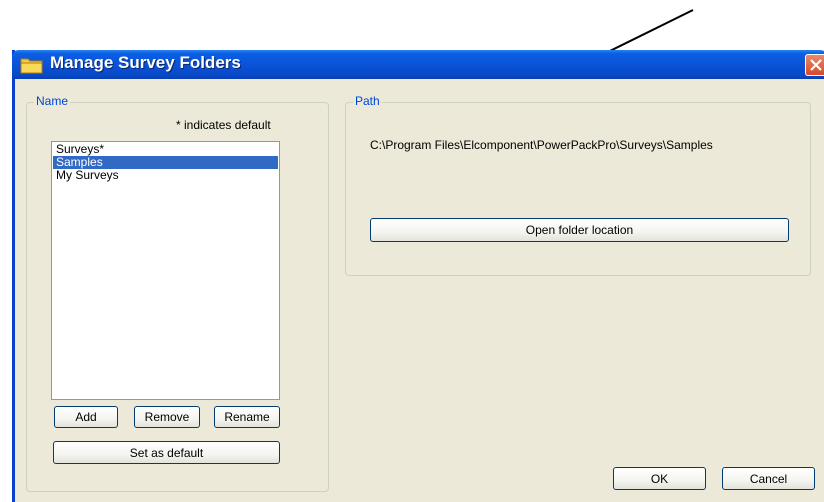 This screenshot has height=502, width=824. Describe the element at coordinates (418, 64) in the screenshot. I see `title-bar: Manage Survey Folders` at that location.